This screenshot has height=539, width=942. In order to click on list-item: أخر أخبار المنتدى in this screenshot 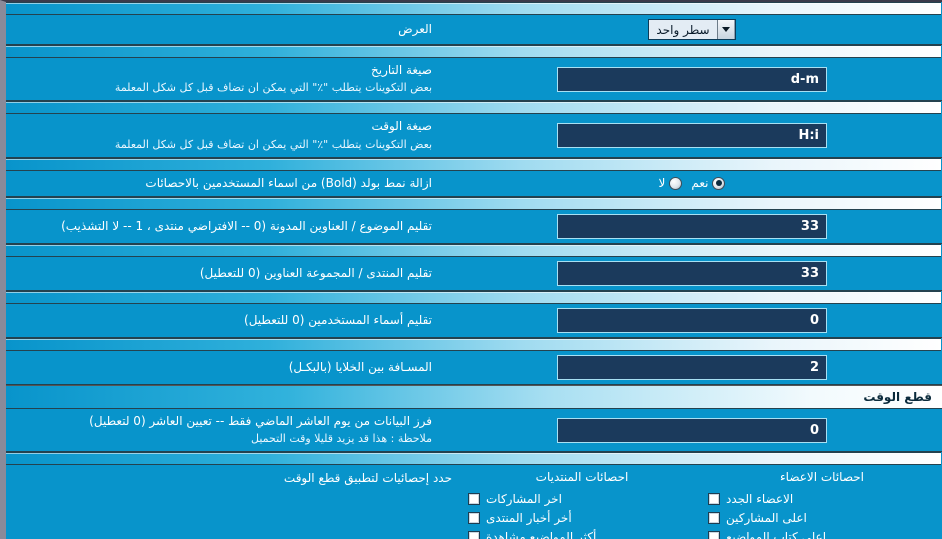, I will do `click(582, 517)`.